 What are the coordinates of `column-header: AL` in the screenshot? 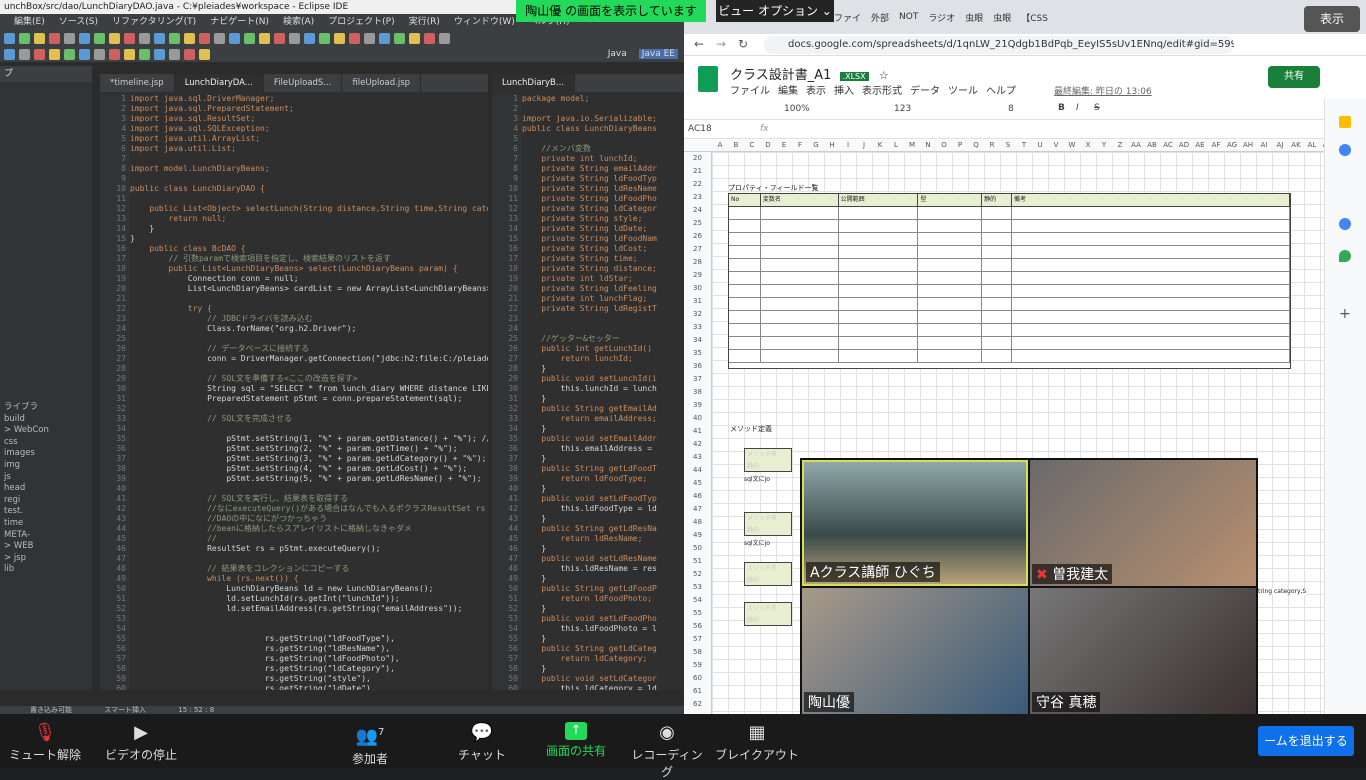 It's located at (1312, 145).